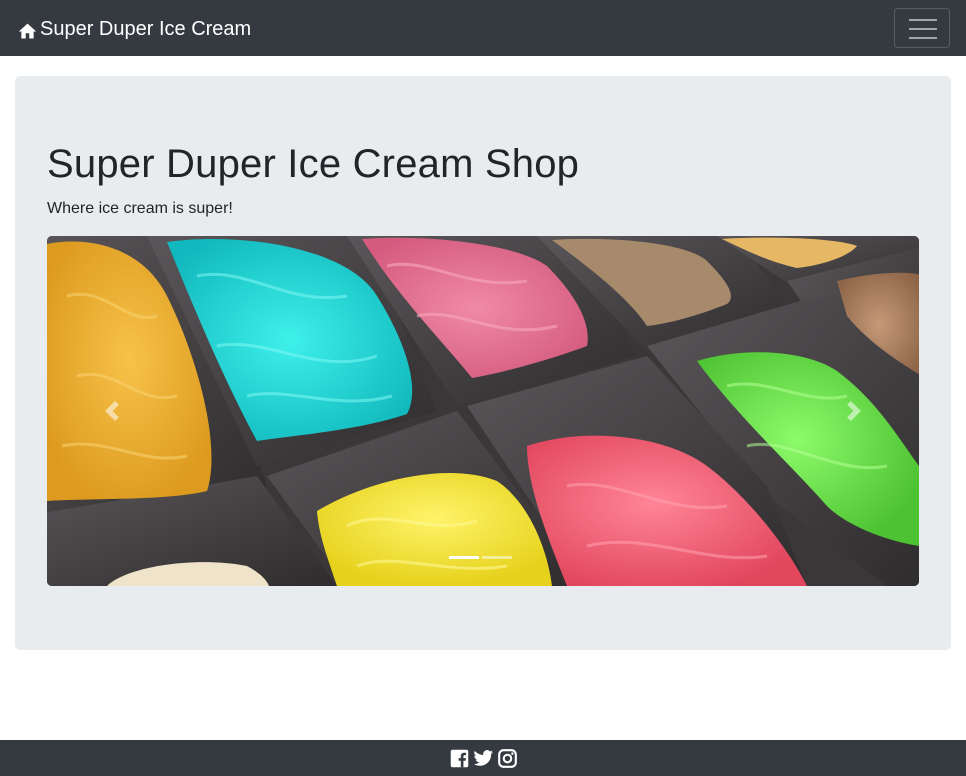 The image size is (966, 776). I want to click on brand-link: Super Duper Ice Cream, so click(134, 29).